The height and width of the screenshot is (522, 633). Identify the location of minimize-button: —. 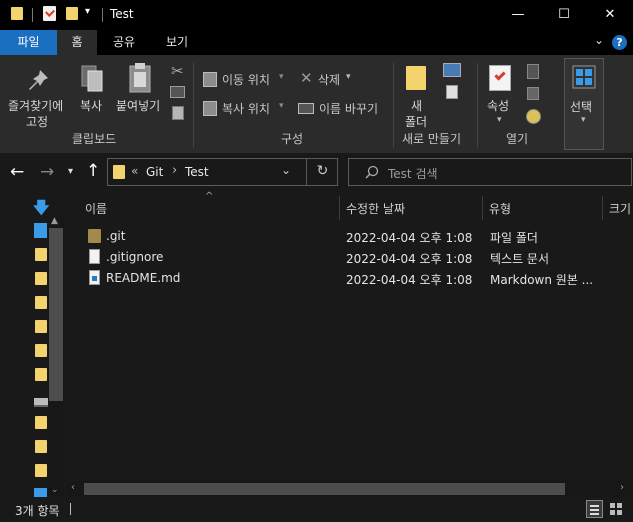
(518, 15).